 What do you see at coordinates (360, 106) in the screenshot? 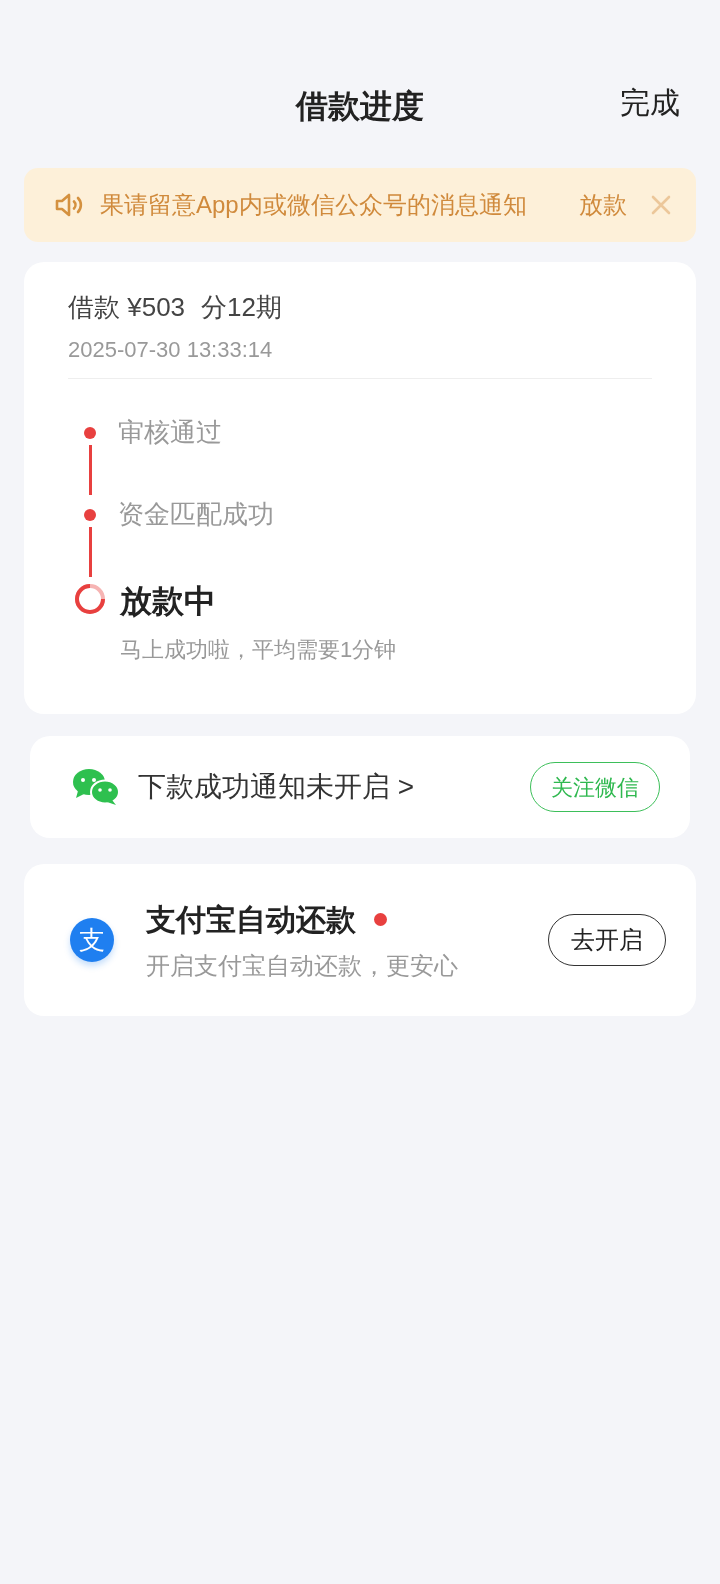
I see `page-title: 借款进度` at bounding box center [360, 106].